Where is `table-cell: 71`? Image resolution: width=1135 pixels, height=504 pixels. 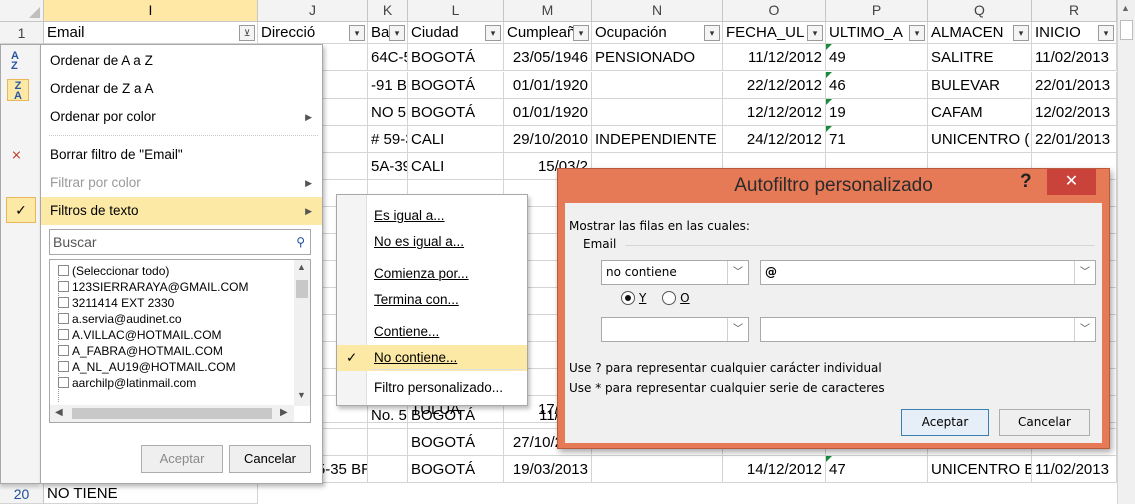
table-cell: 71 is located at coordinates (877, 139).